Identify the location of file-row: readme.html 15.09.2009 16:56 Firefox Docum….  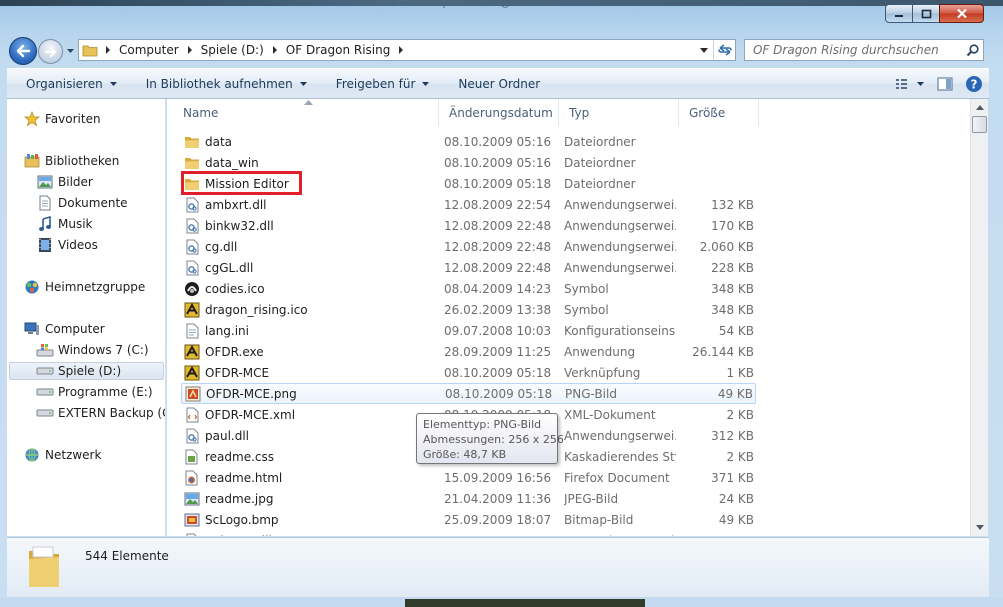
(468, 477).